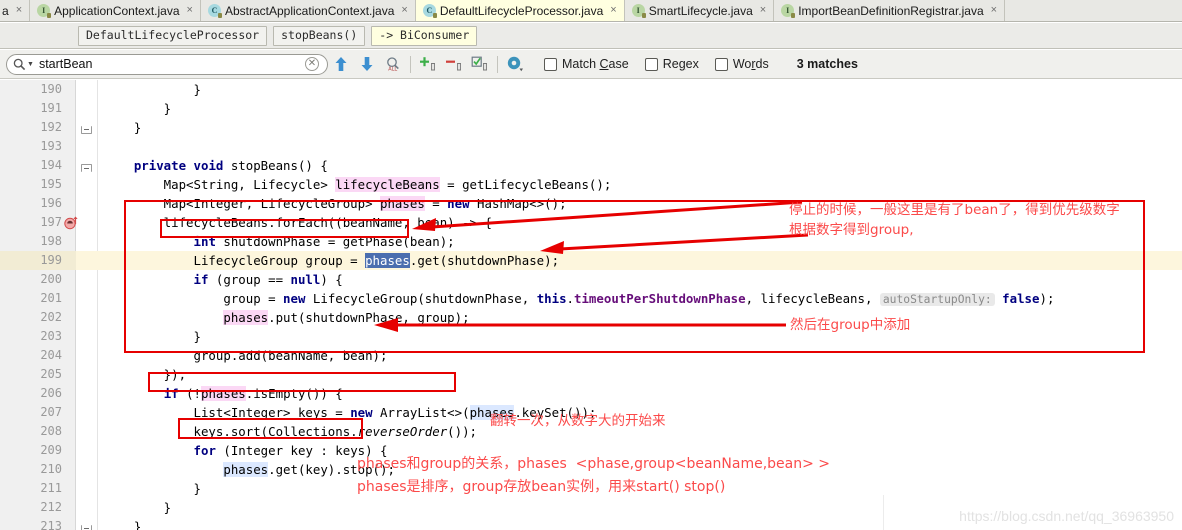 The width and height of the screenshot is (1182, 530). I want to click on line-number: 205, so click(51, 374).